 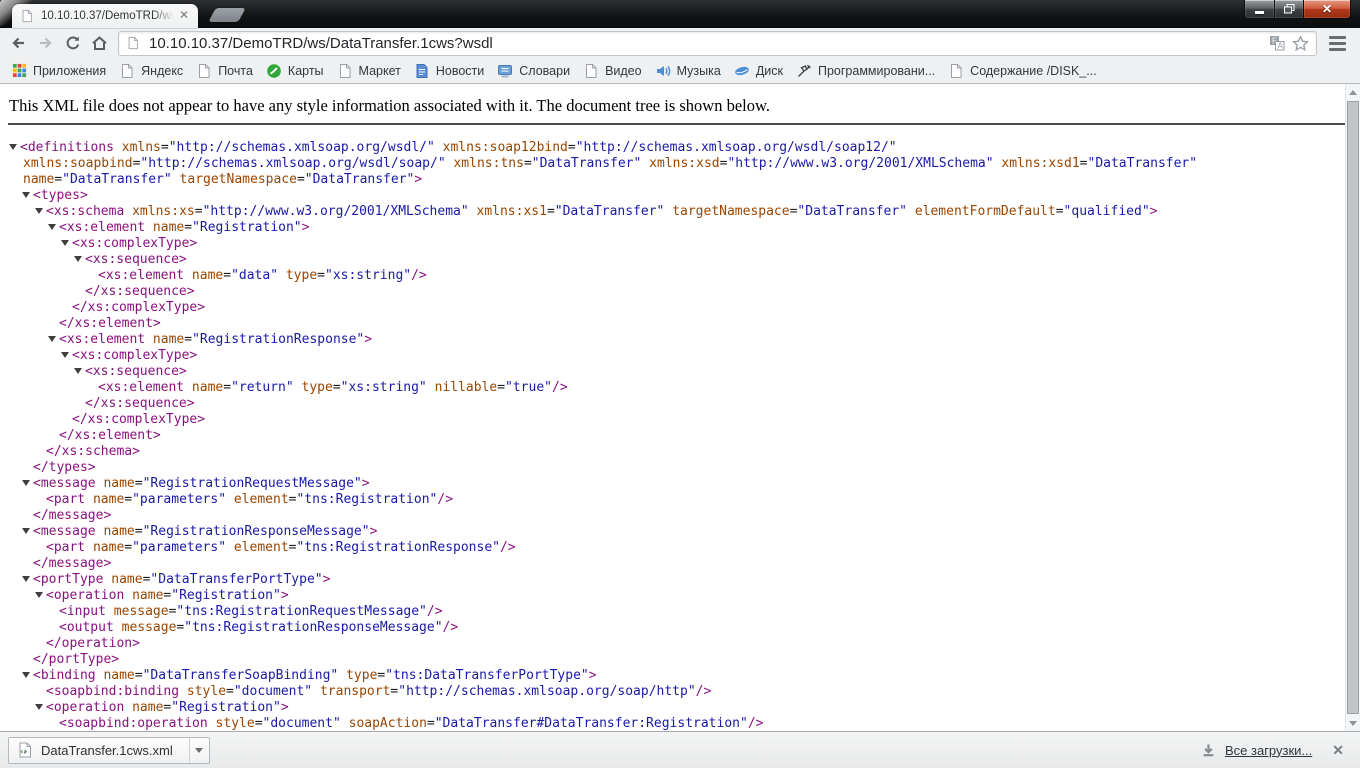 I want to click on forward-button, so click(x=45, y=43).